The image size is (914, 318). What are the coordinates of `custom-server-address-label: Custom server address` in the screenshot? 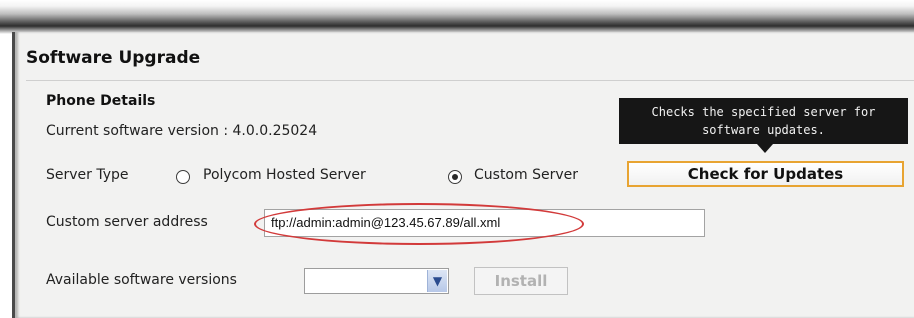 It's located at (127, 222).